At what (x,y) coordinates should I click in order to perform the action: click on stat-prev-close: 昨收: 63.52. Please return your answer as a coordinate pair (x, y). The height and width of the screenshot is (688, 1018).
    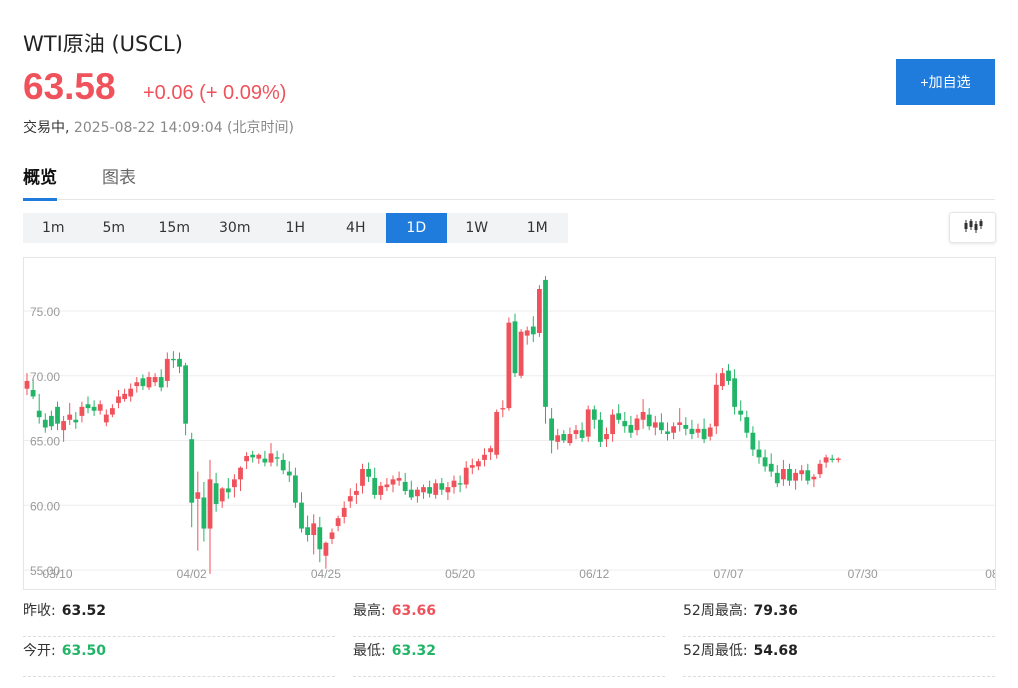
    Looking at the image, I should click on (179, 618).